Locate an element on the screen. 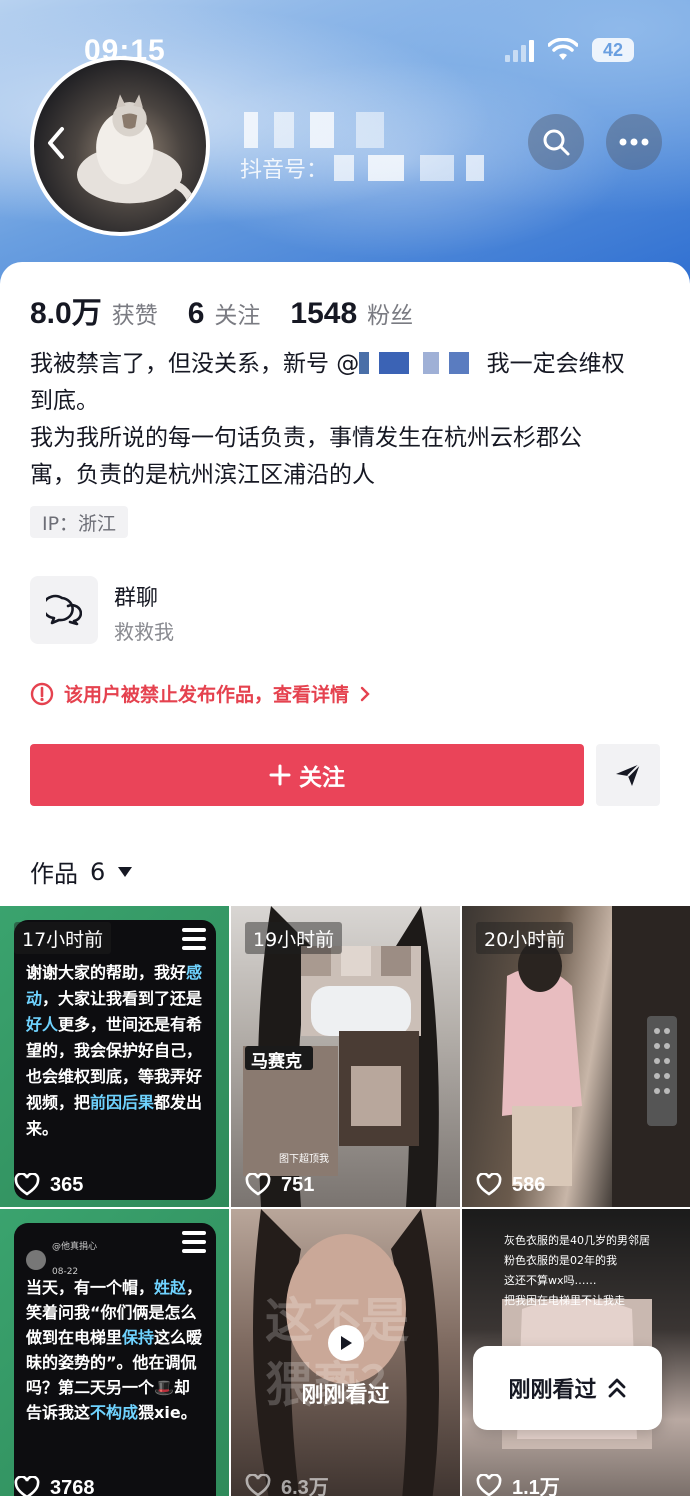 The height and width of the screenshot is (1496, 690). banned-notice-link: 该用户被禁止发布作品，查看详情 is located at coordinates (200, 693).